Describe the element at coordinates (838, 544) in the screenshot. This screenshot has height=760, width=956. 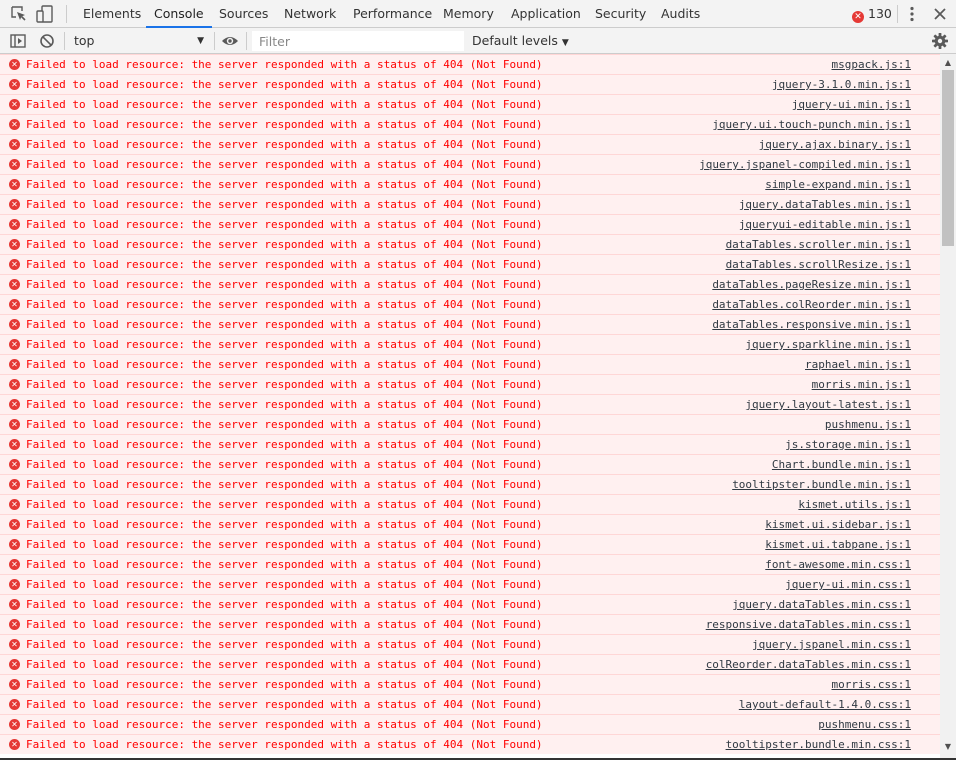
I see `source-link: kismet.ui.tabpane.js:1` at that location.